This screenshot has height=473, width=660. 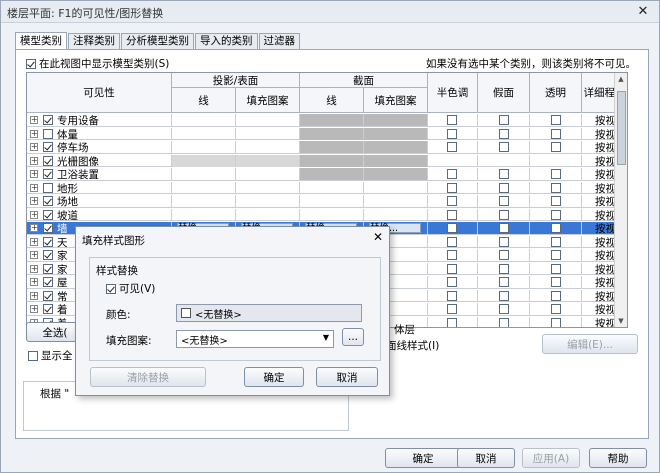 I want to click on color-button: <无替换>, so click(x=269, y=313).